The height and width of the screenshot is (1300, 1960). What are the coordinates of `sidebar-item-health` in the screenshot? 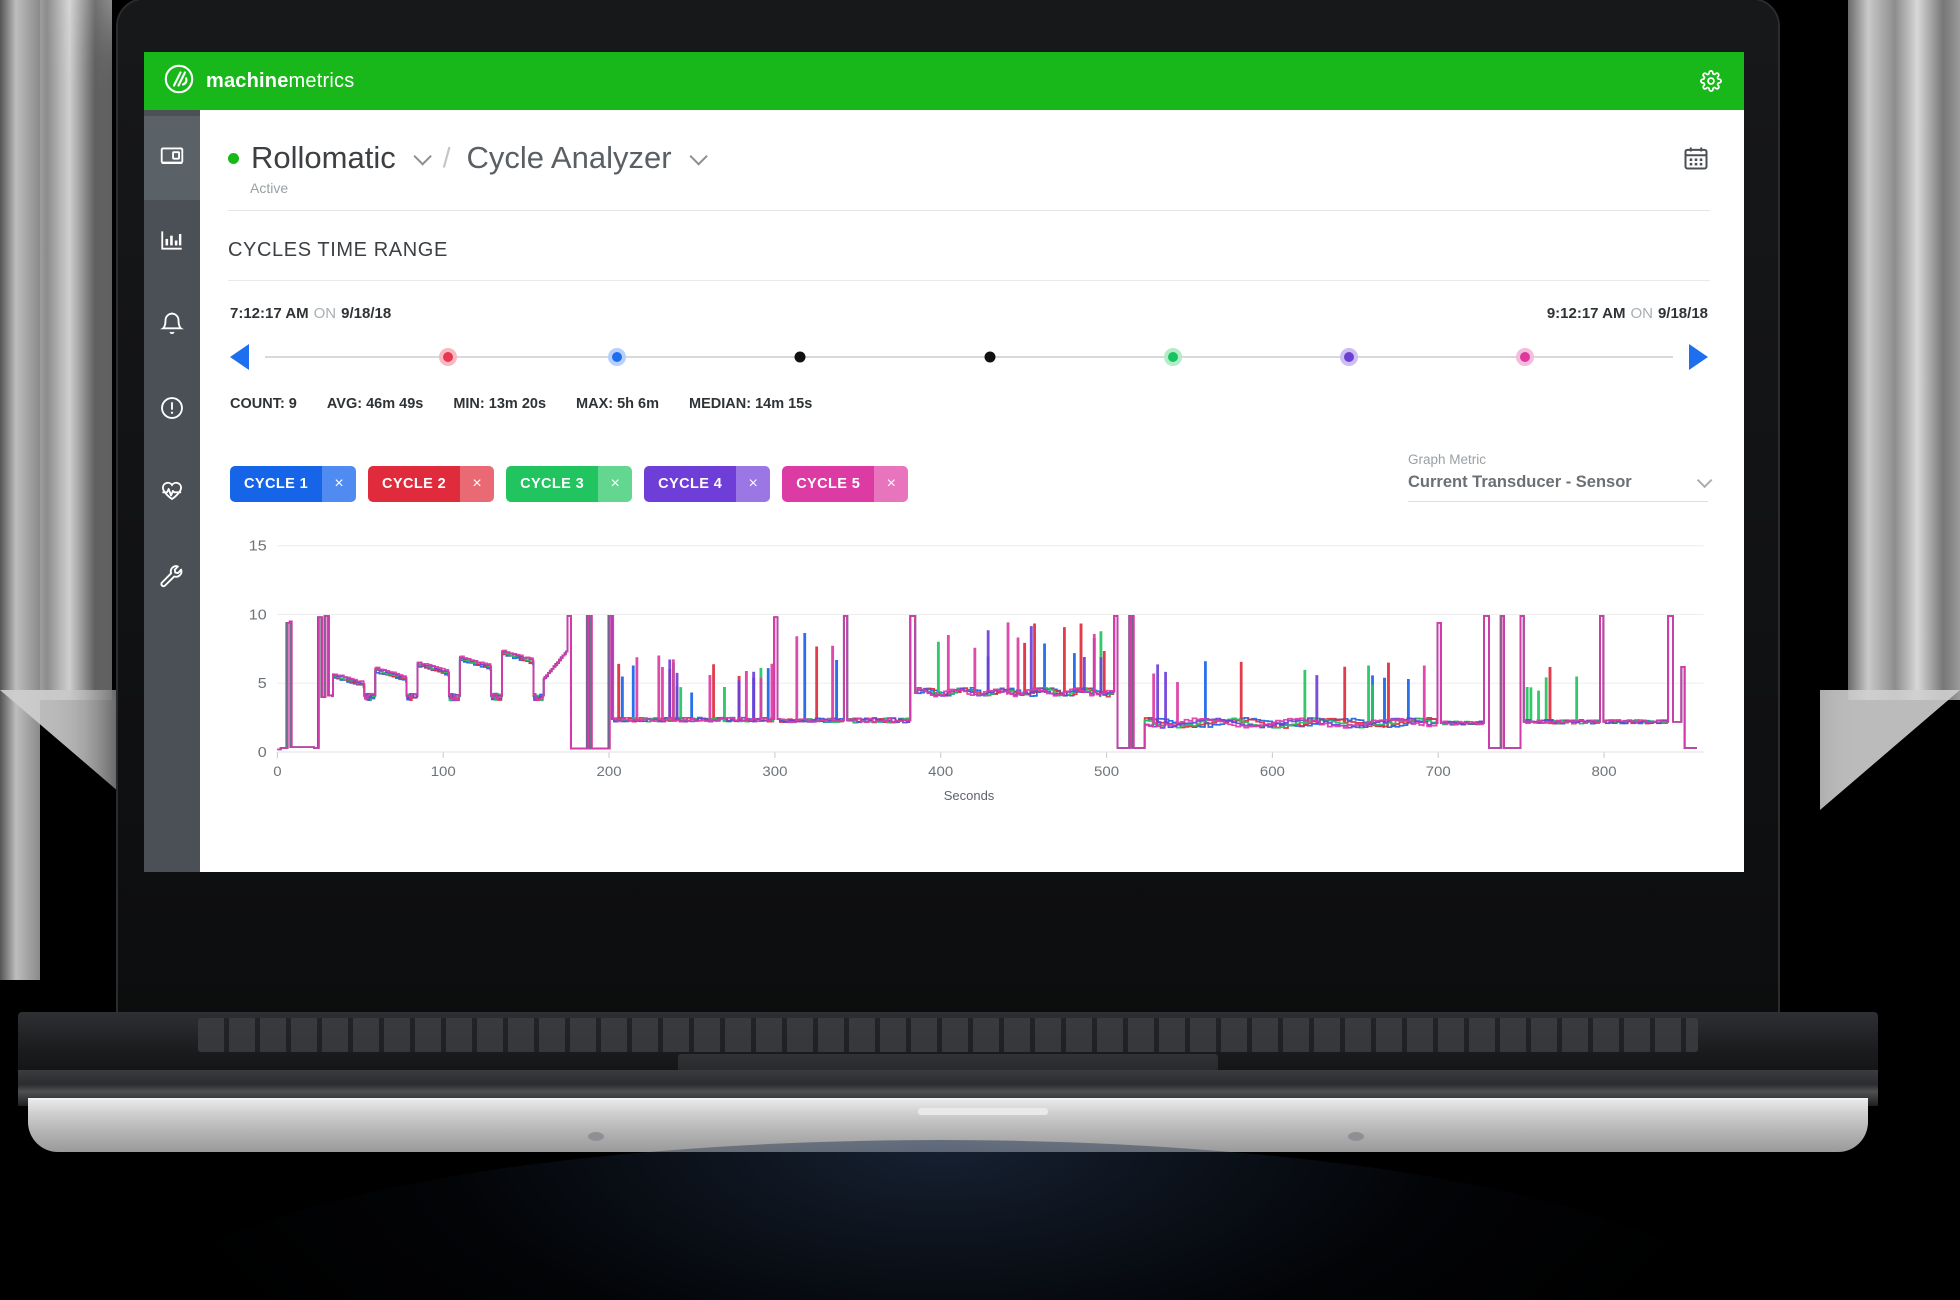 It's located at (172, 494).